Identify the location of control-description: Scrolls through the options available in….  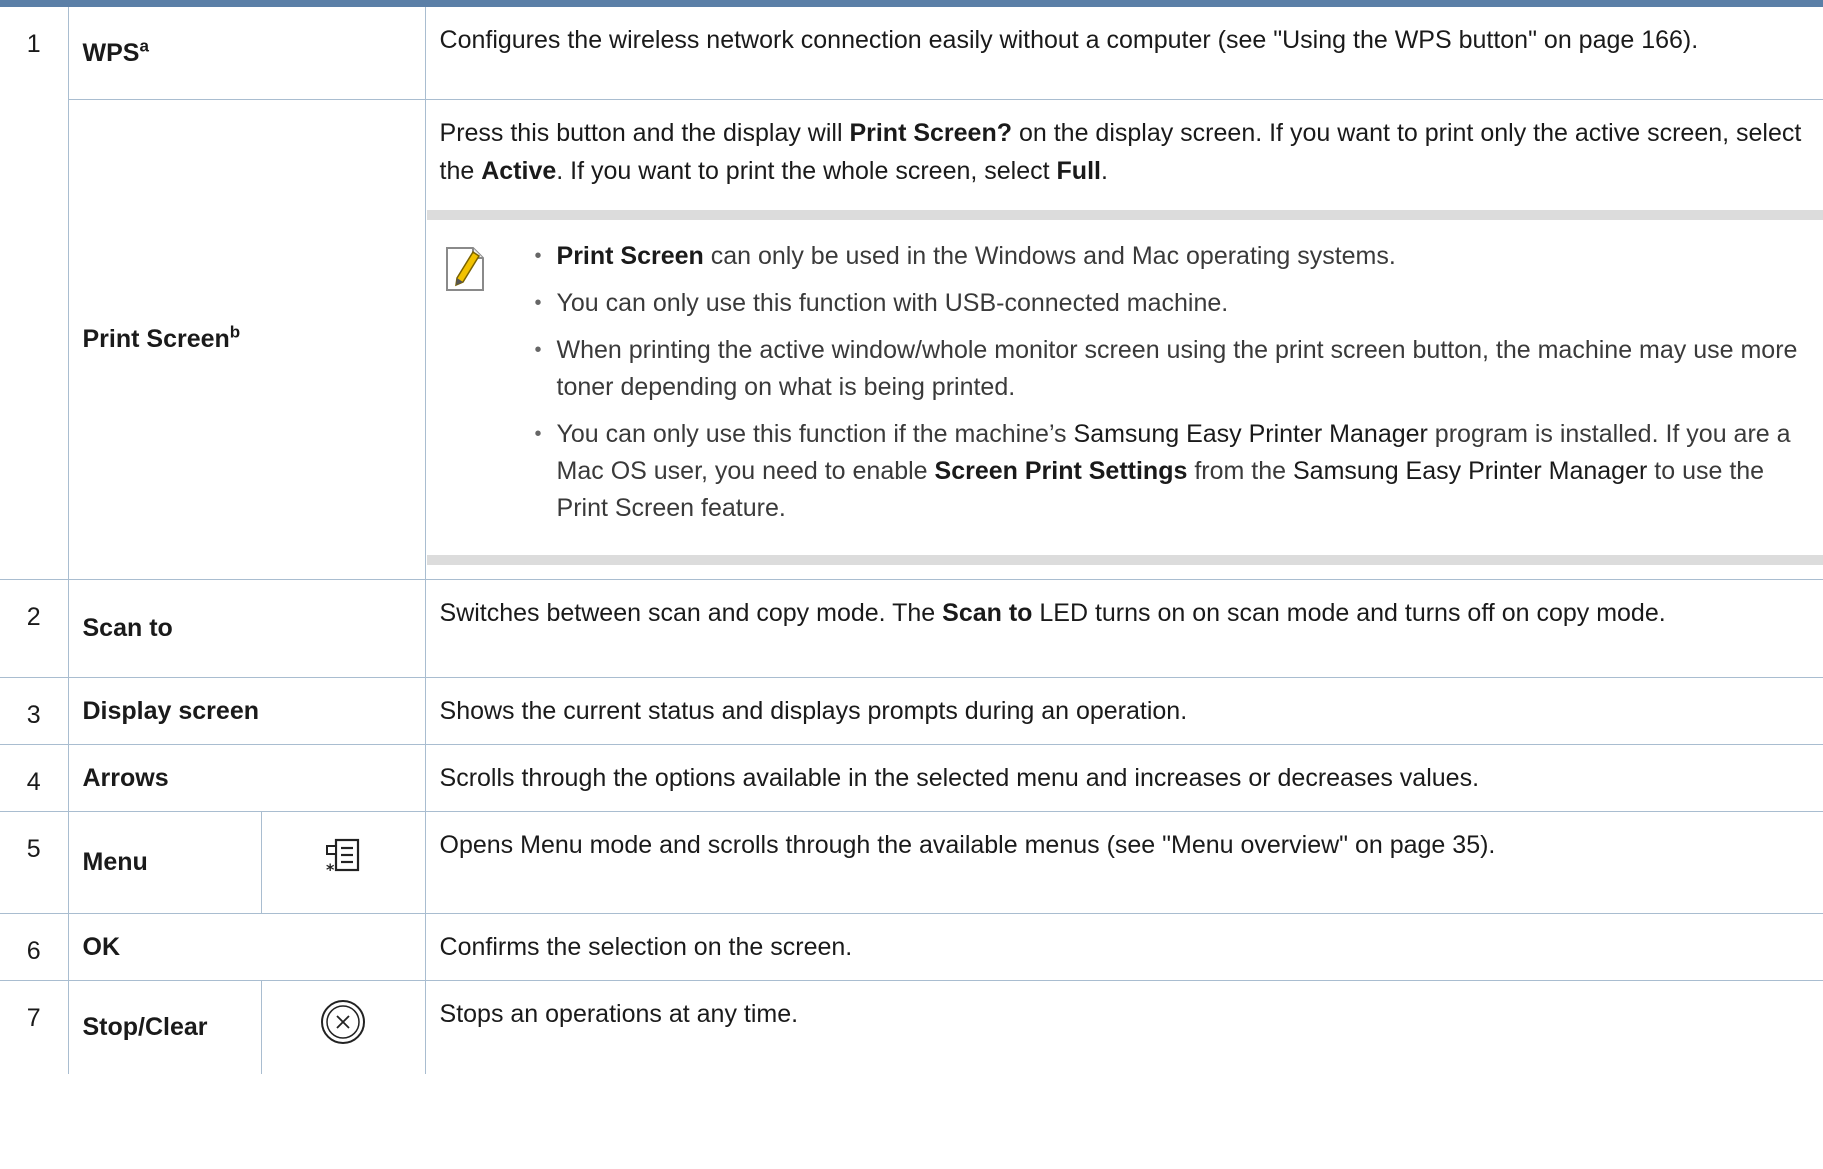
(1123, 777).